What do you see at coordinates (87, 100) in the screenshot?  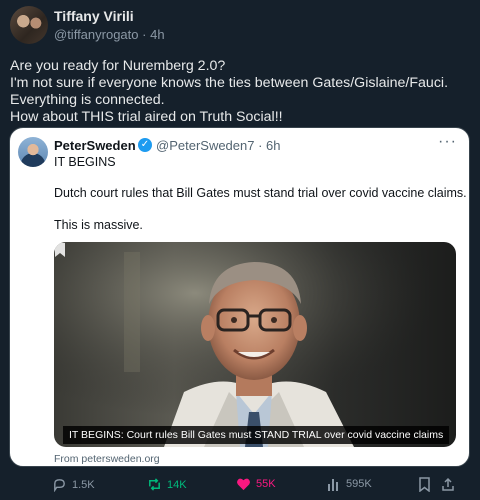 I see `post-line: Everything is connected.` at bounding box center [87, 100].